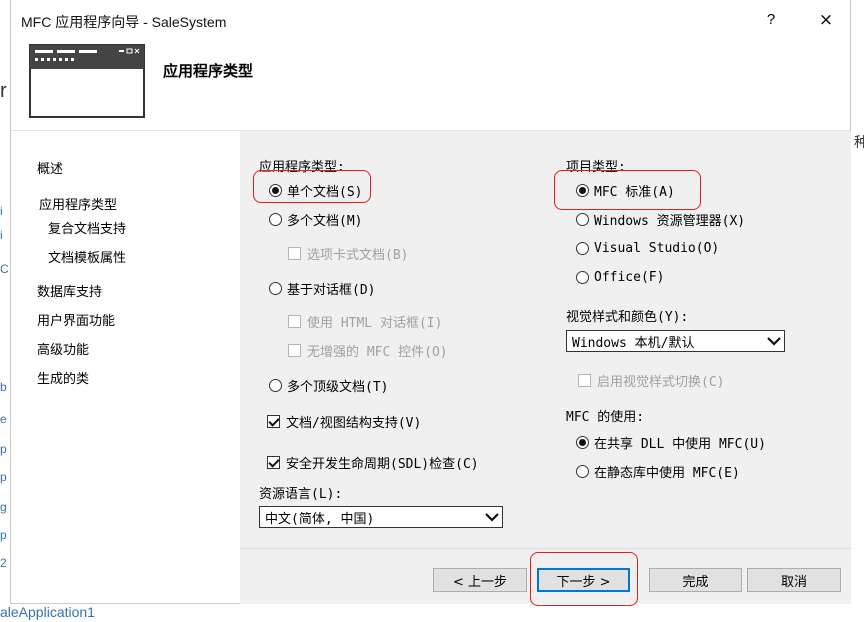  I want to click on close-button: ×, so click(826, 20).